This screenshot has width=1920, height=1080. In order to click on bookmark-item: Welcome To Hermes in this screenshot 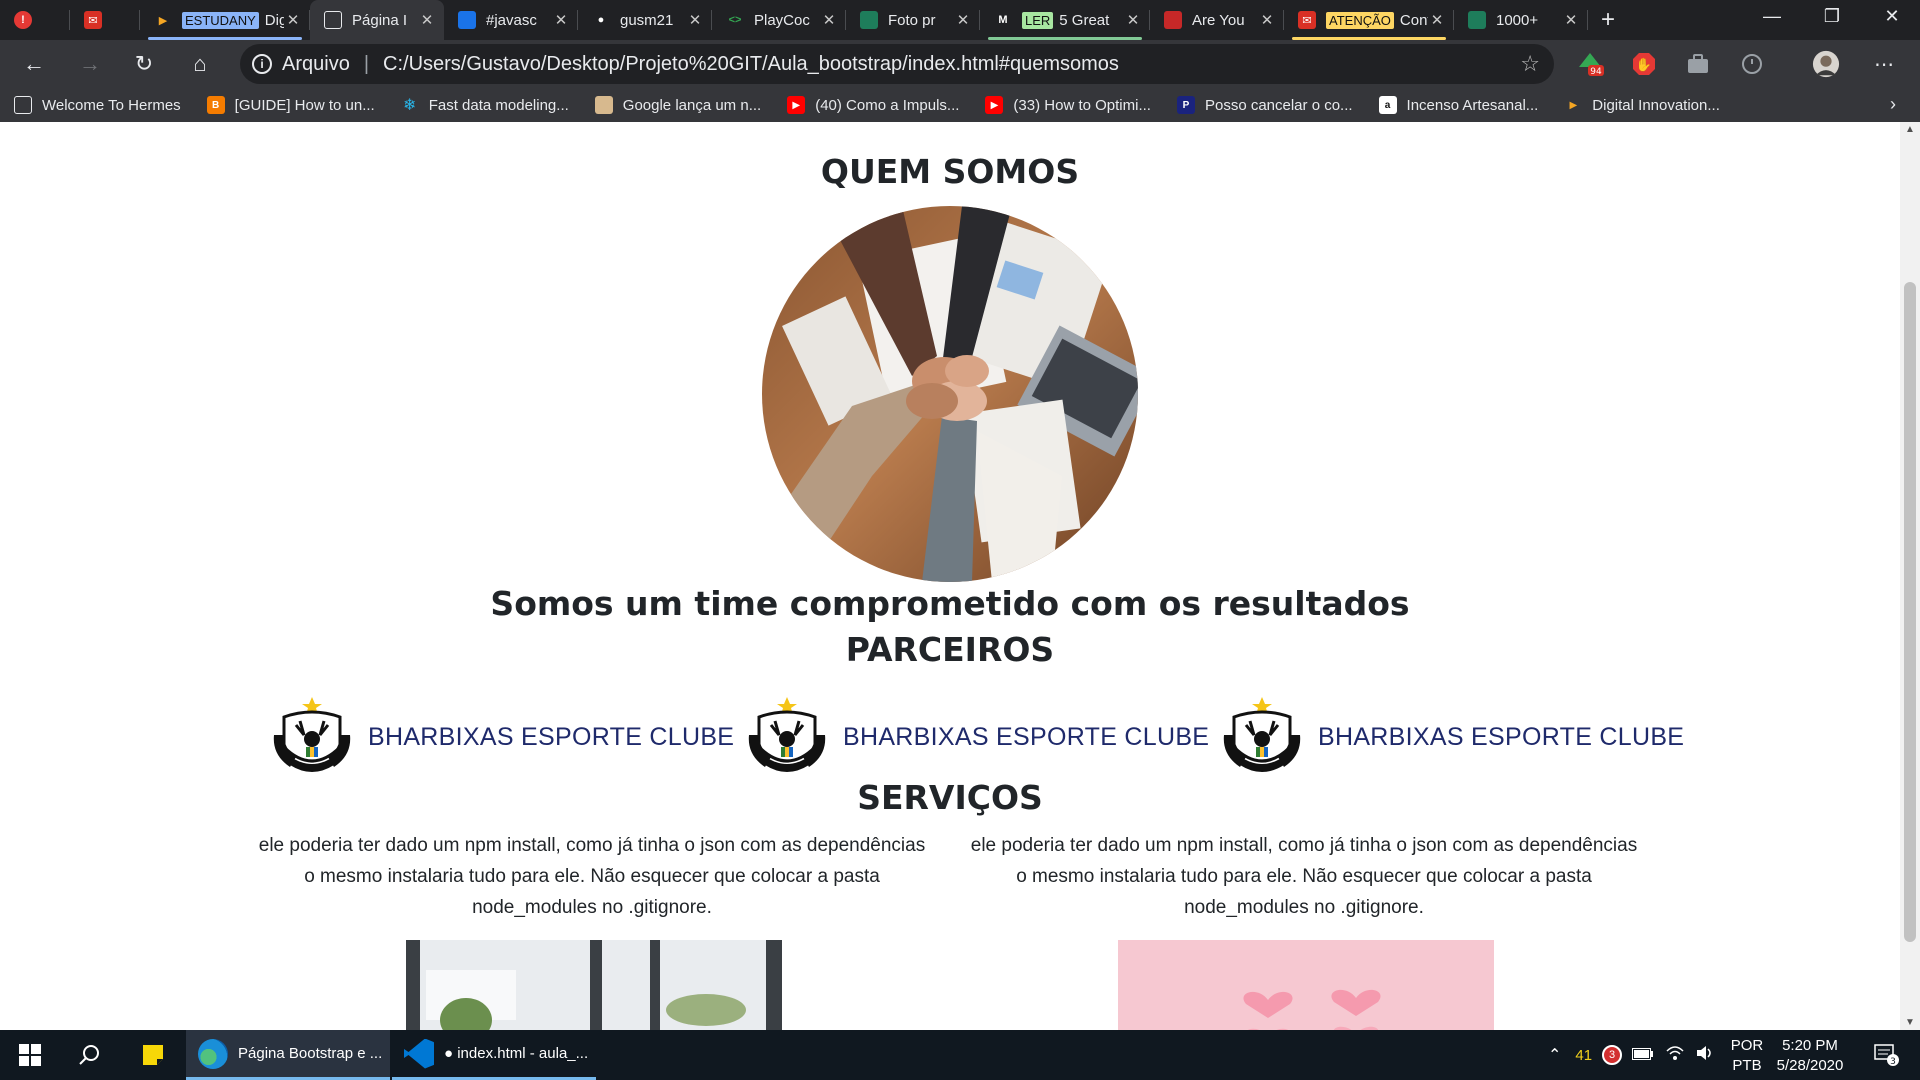, I will do `click(97, 105)`.